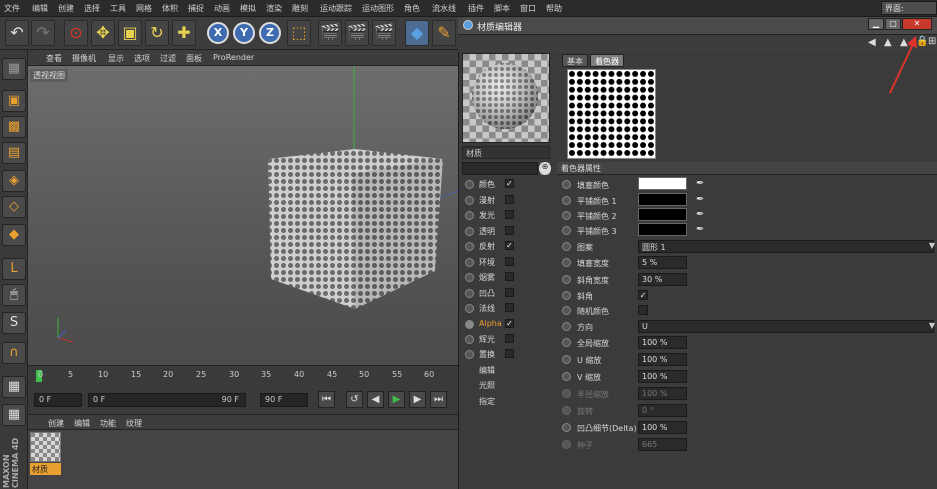  I want to click on move-icon: ✥, so click(103, 33).